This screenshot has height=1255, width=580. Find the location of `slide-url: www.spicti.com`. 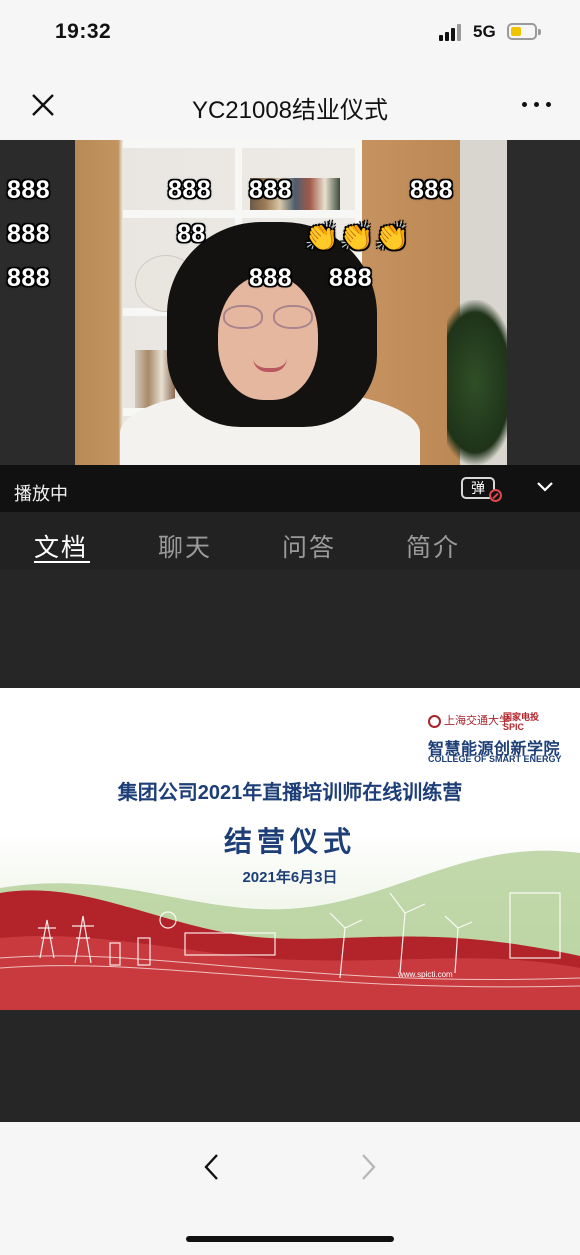

slide-url: www.spicti.com is located at coordinates (425, 974).